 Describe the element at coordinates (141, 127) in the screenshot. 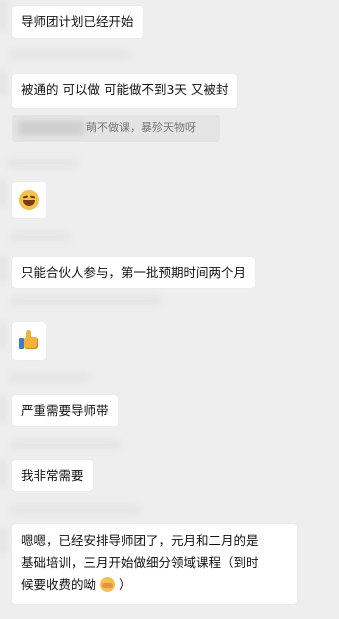

I see `quote-text: 萌不做课，暴殄天物呀` at that location.